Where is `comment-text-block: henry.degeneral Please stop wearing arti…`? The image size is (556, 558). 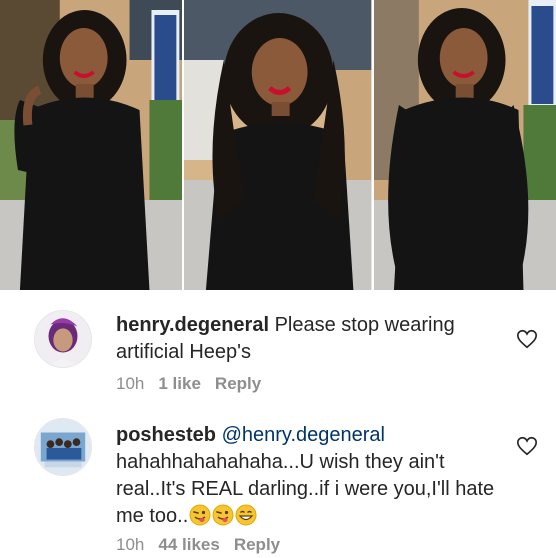
comment-text-block: henry.degeneral Please stop wearing arti… is located at coordinates (306, 339).